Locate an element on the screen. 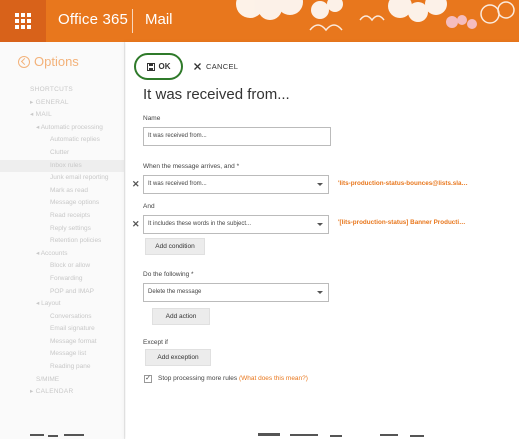 The width and height of the screenshot is (519, 439). module-name: Mail is located at coordinates (159, 19).